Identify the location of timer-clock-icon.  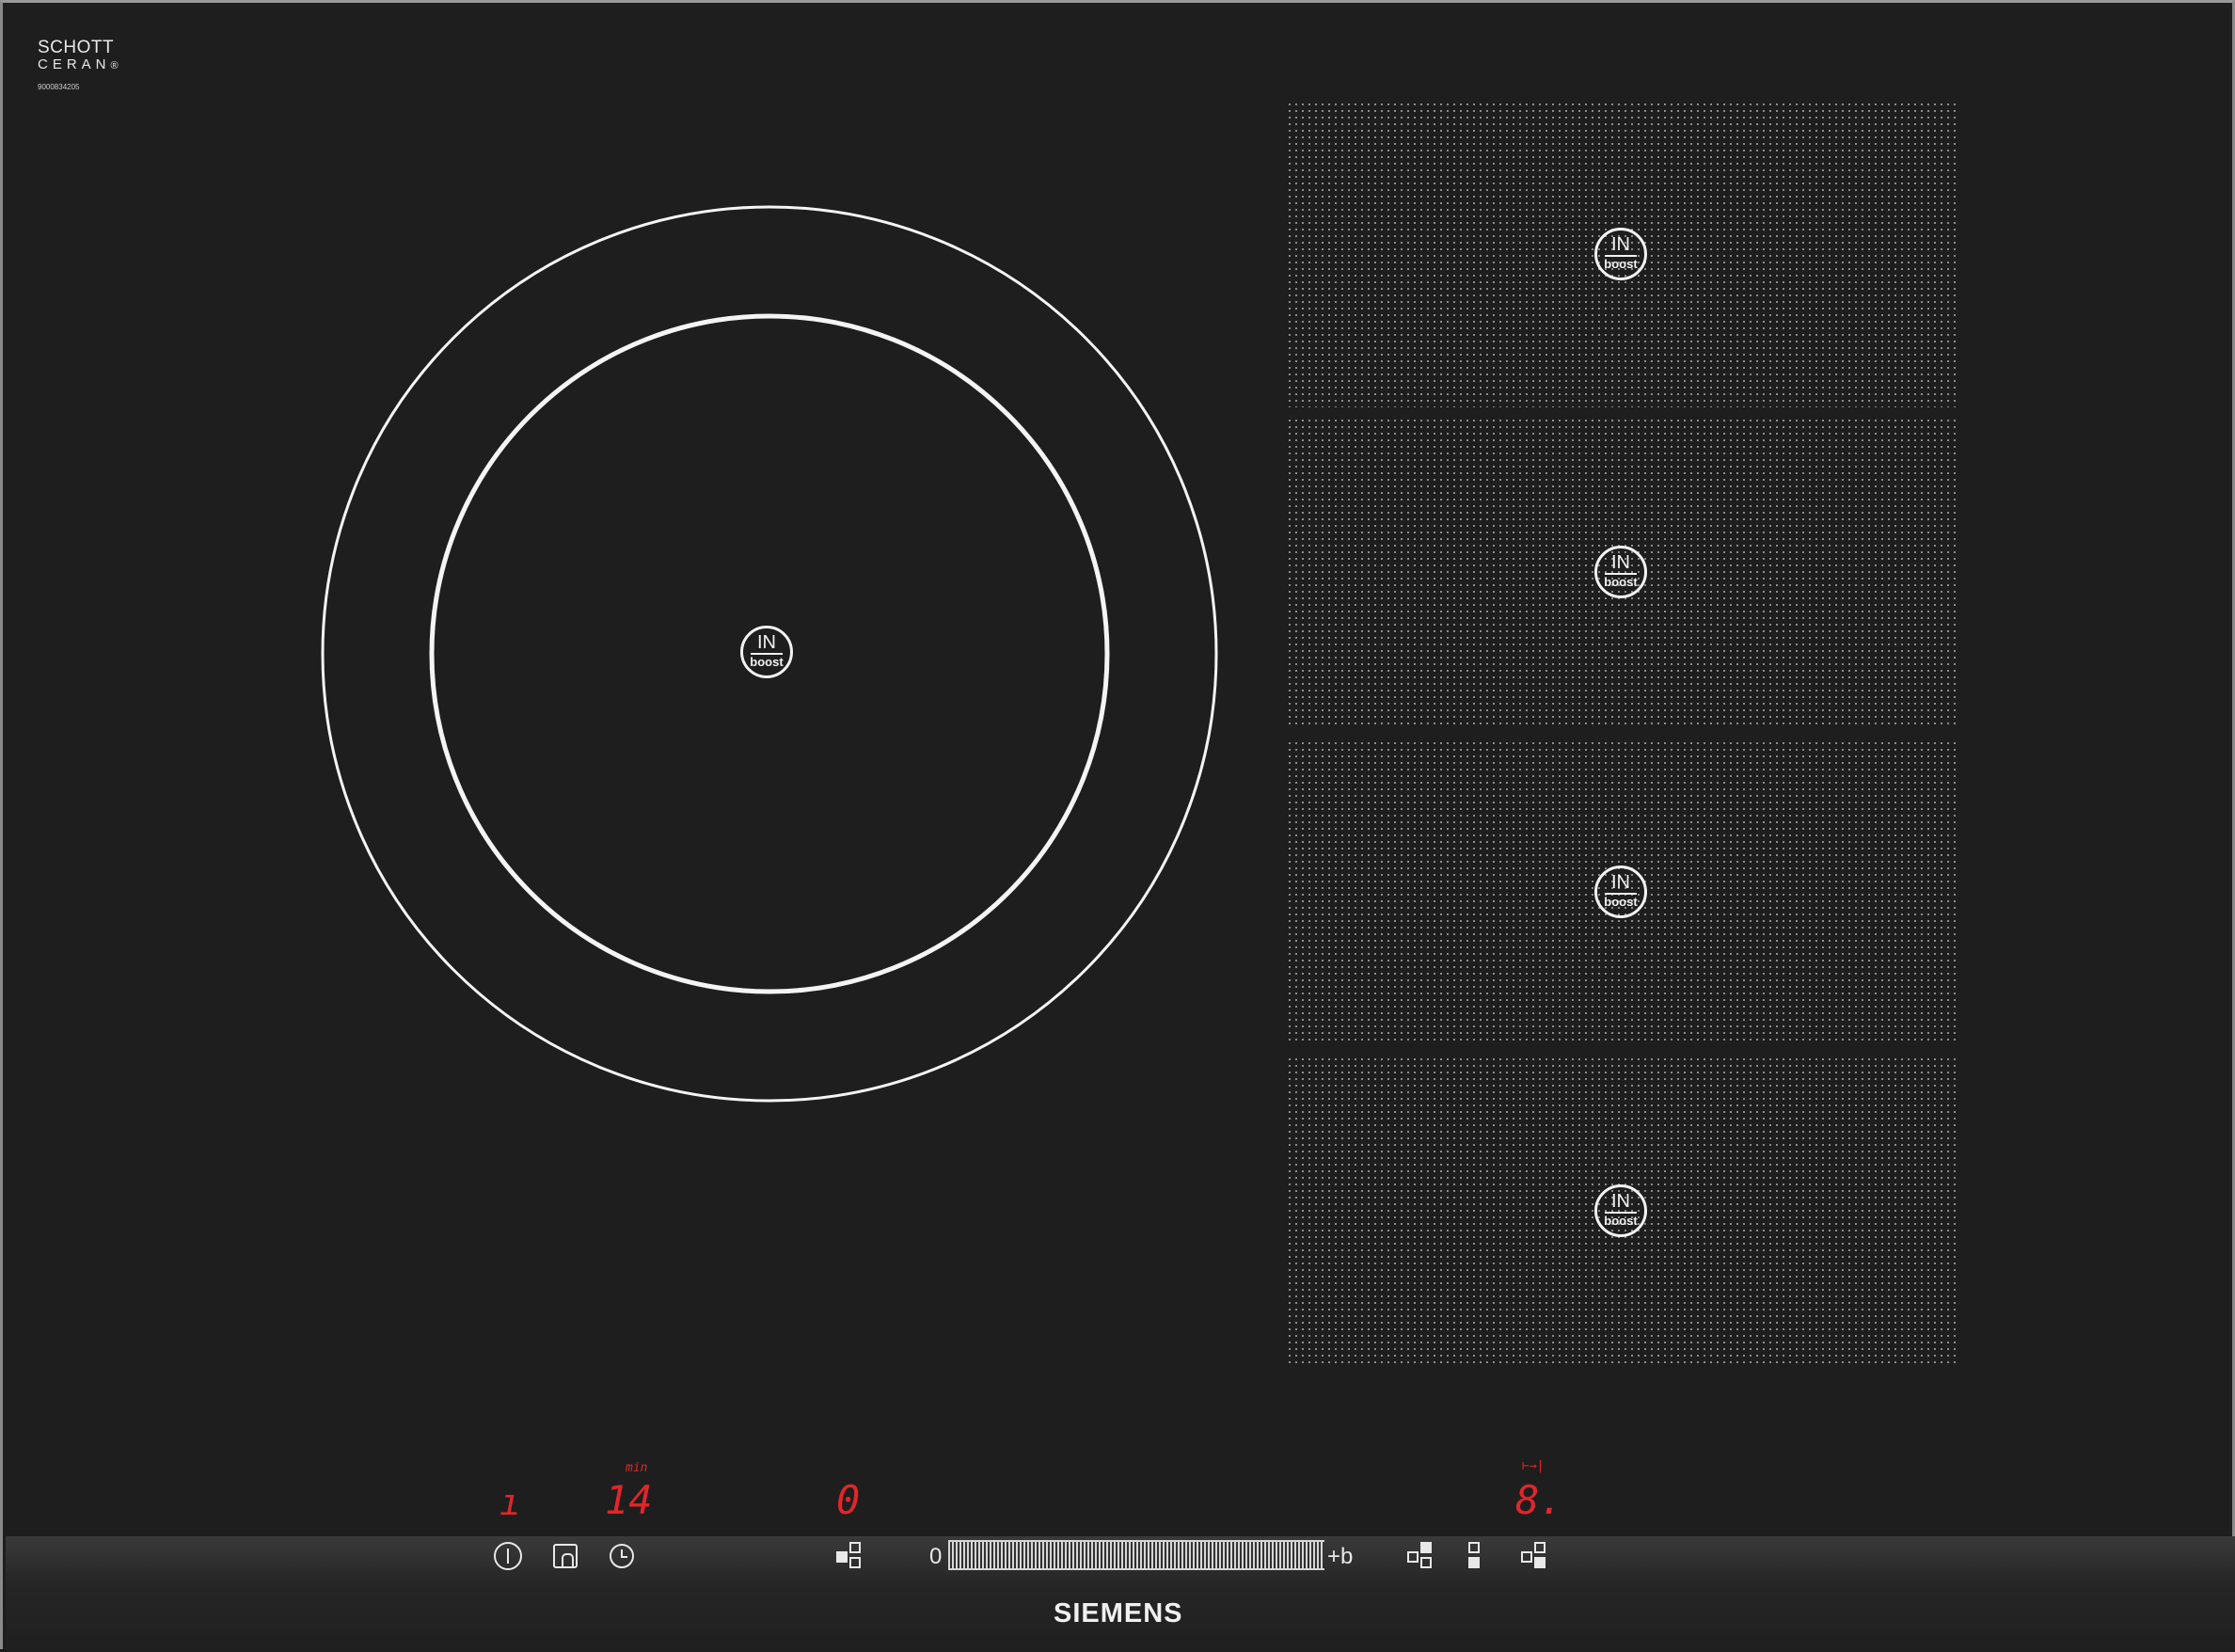
(622, 1556).